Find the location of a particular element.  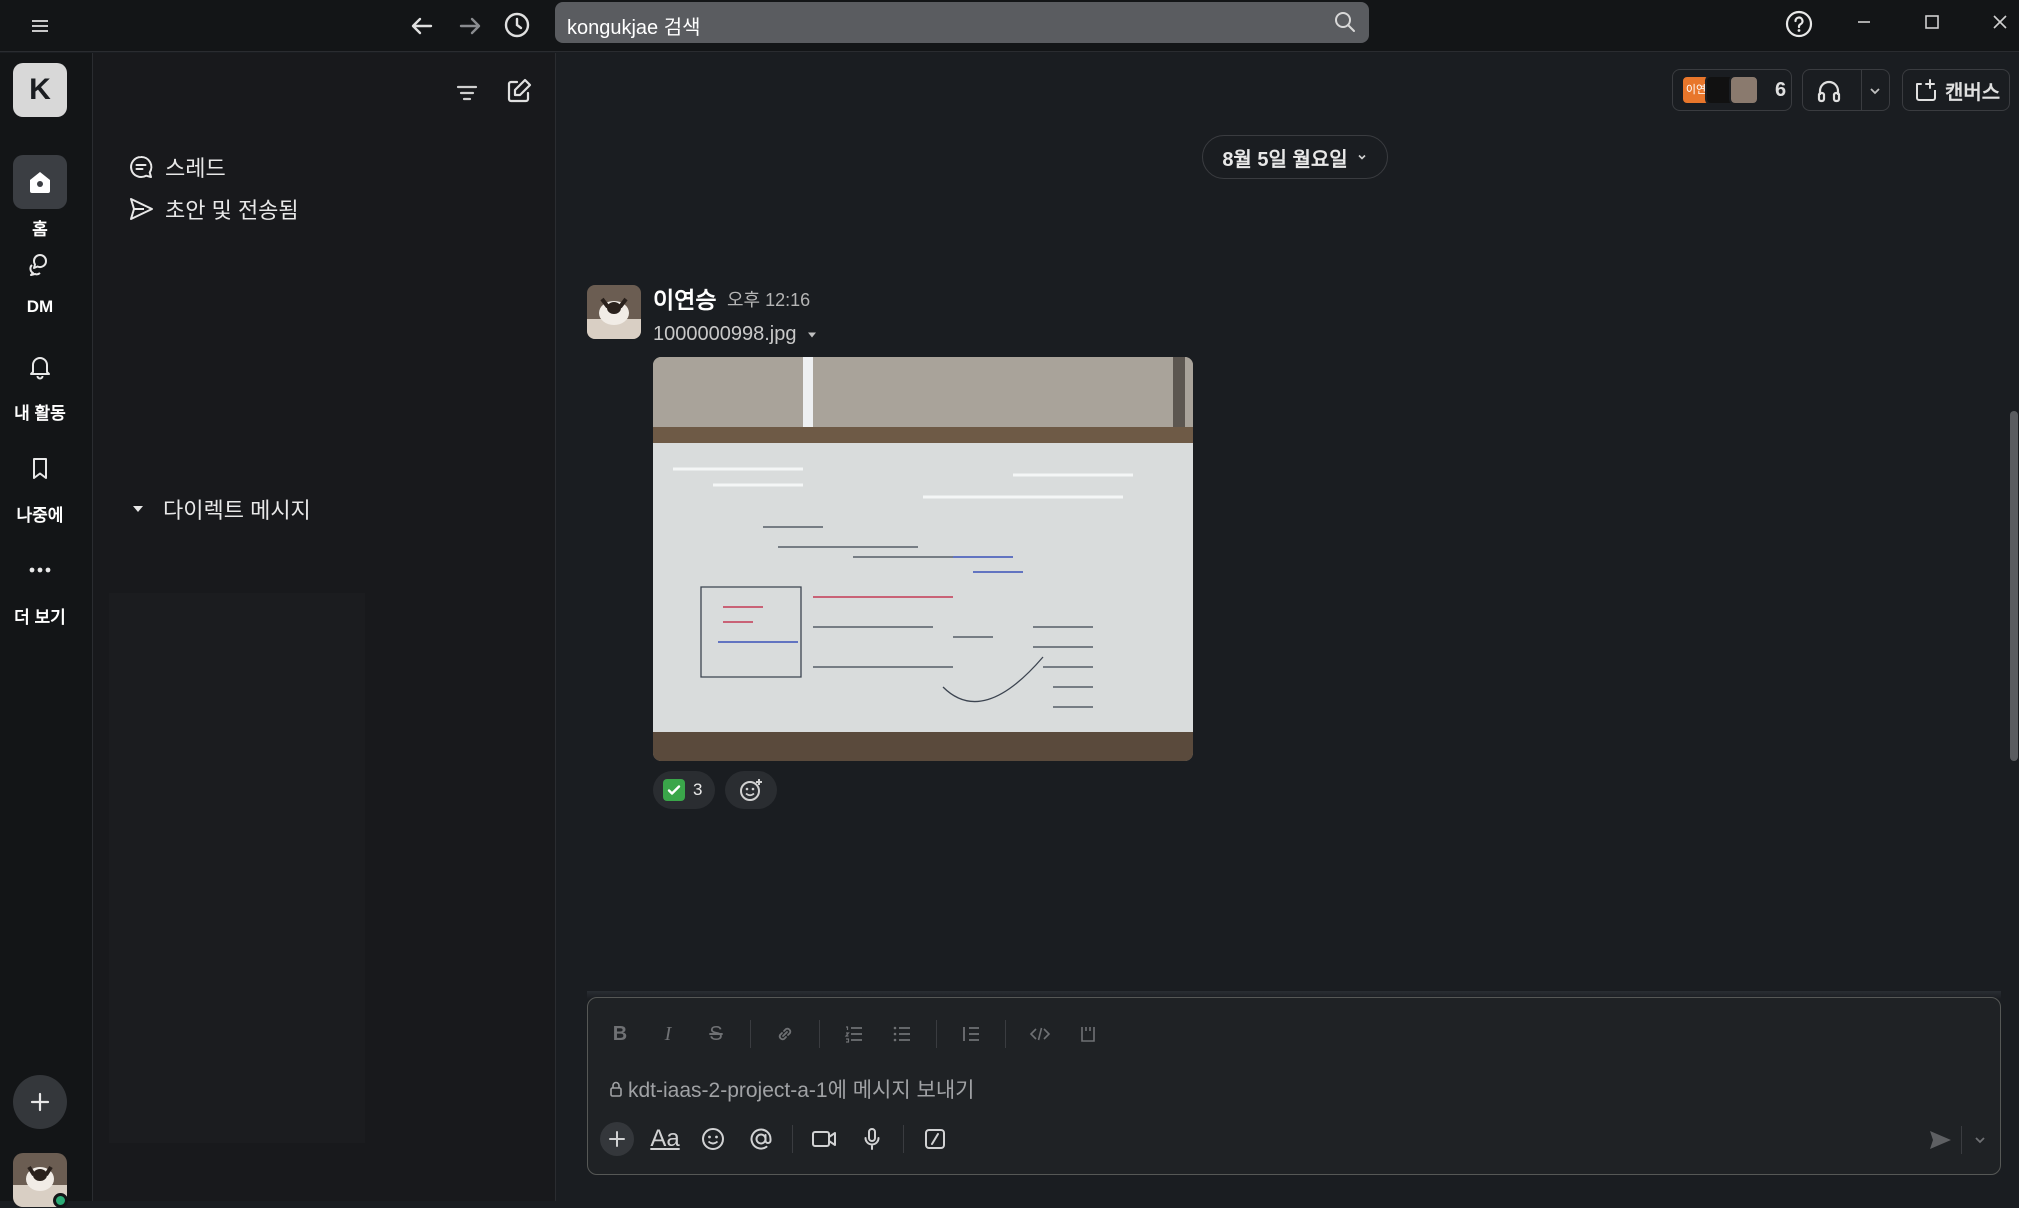

rail-item-more: 더 보기 is located at coordinates (40, 585).